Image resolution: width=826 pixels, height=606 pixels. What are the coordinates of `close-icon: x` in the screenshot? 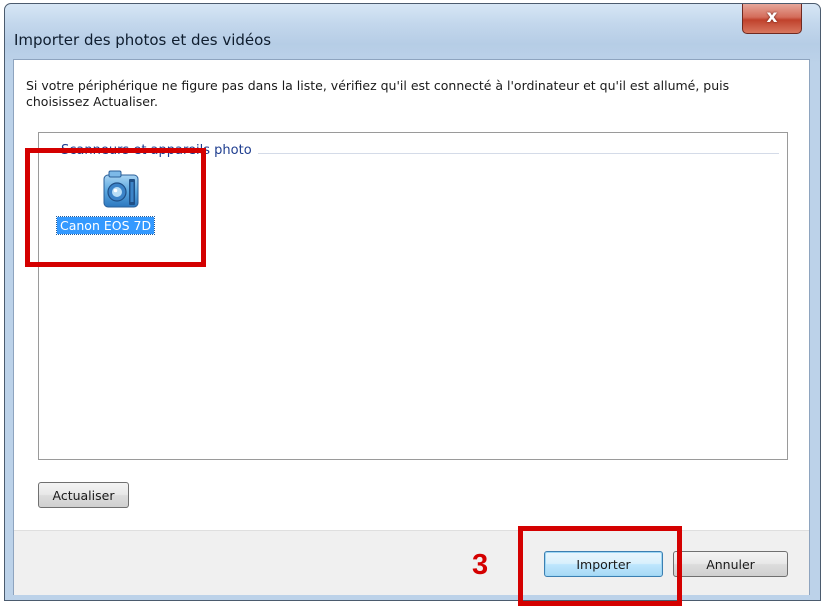 It's located at (772, 17).